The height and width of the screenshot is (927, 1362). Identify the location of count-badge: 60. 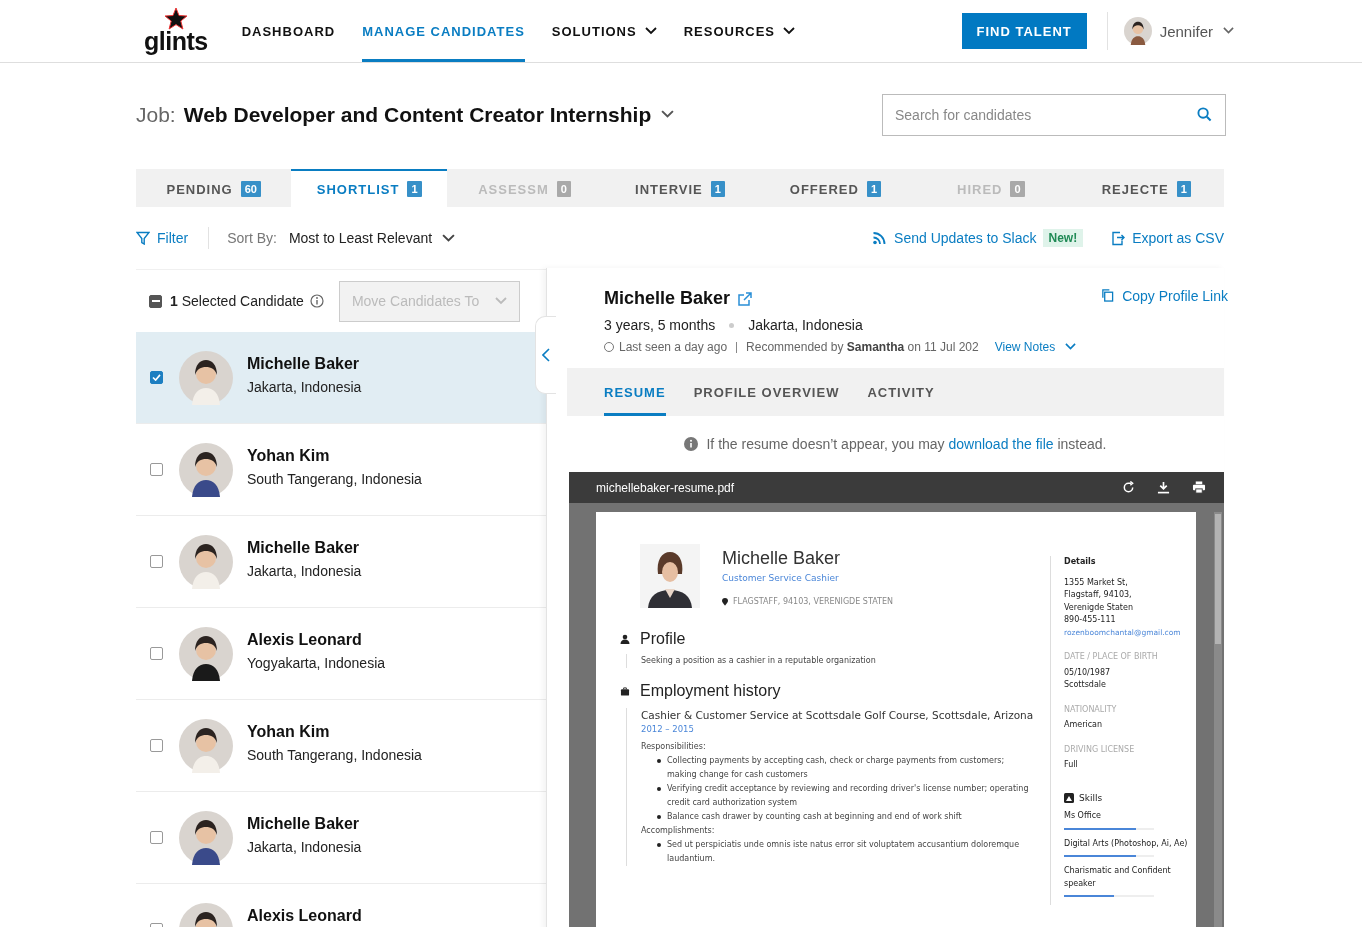
(250, 189).